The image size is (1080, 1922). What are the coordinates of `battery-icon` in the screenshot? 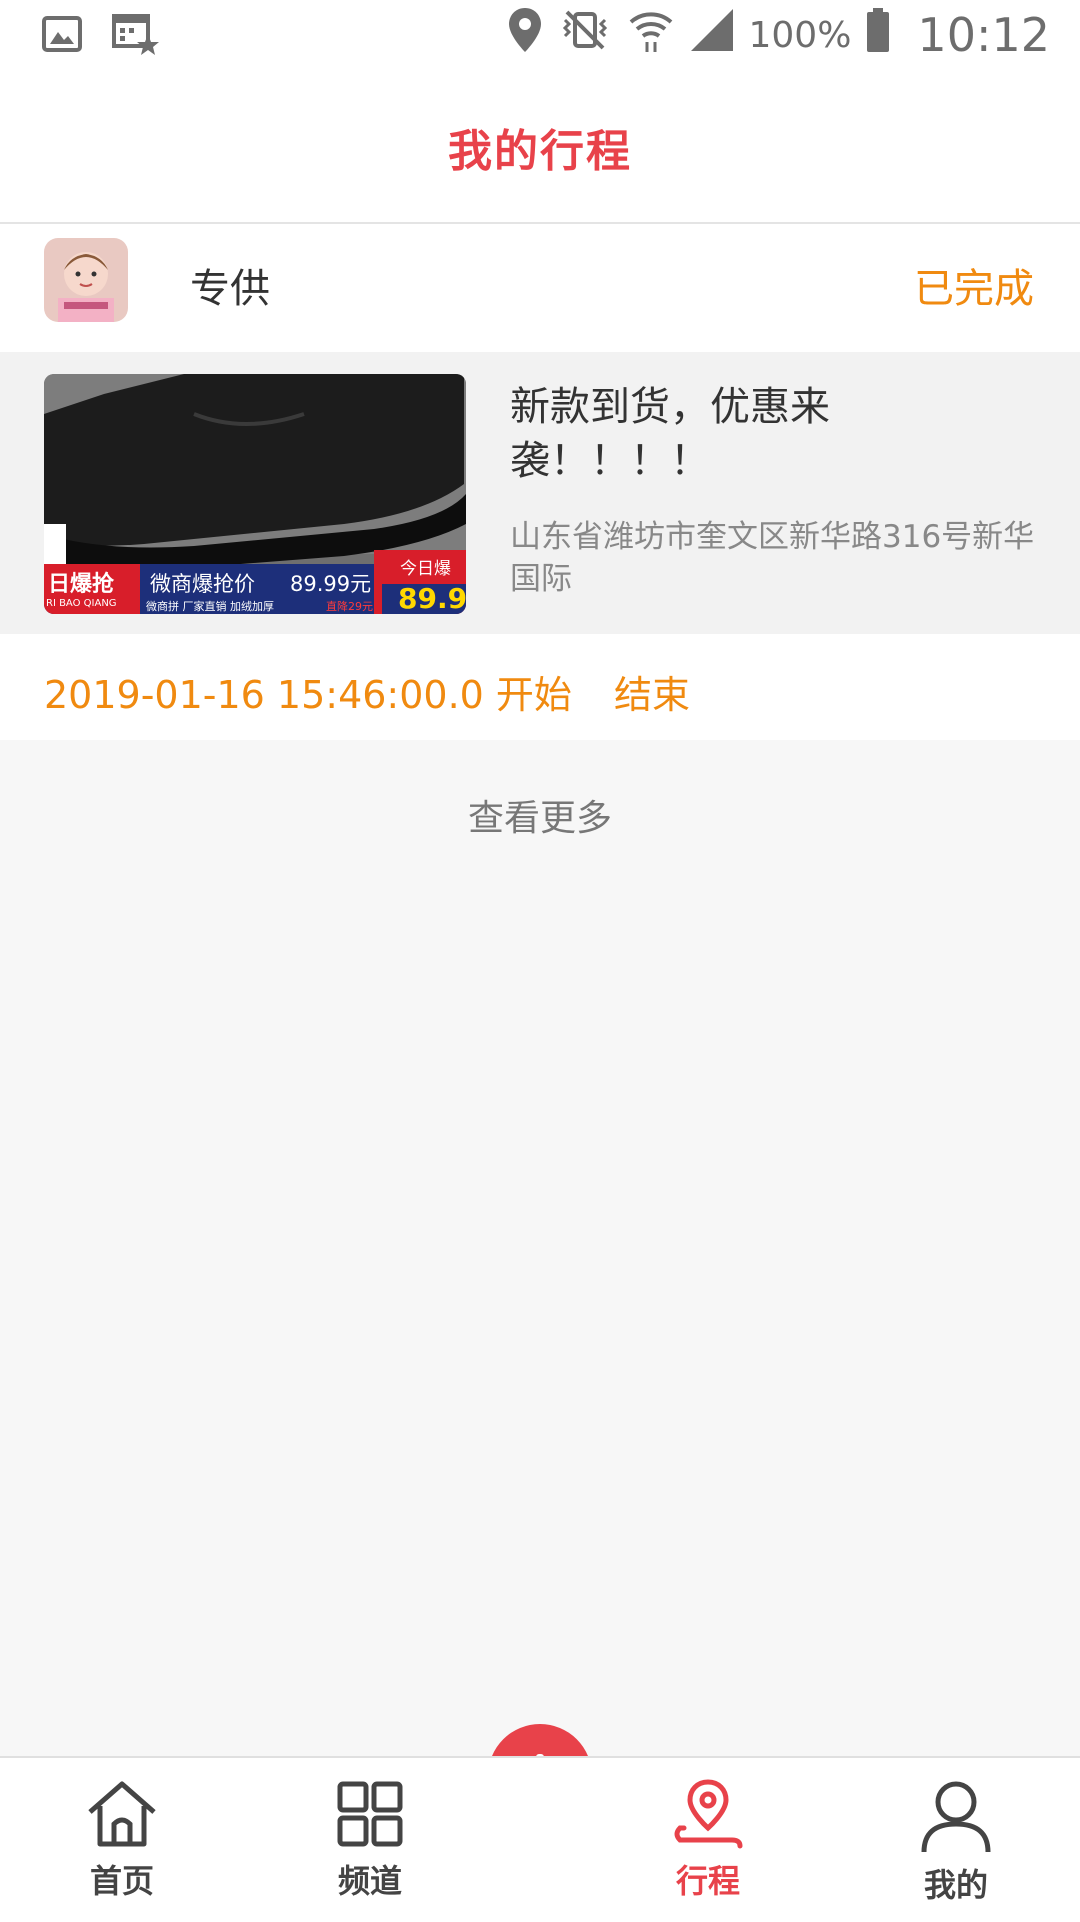 It's located at (878, 35).